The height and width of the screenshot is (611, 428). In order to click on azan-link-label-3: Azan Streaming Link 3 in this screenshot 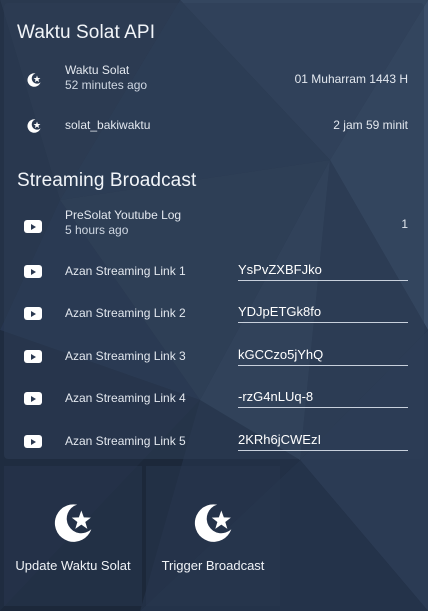, I will do `click(125, 356)`.